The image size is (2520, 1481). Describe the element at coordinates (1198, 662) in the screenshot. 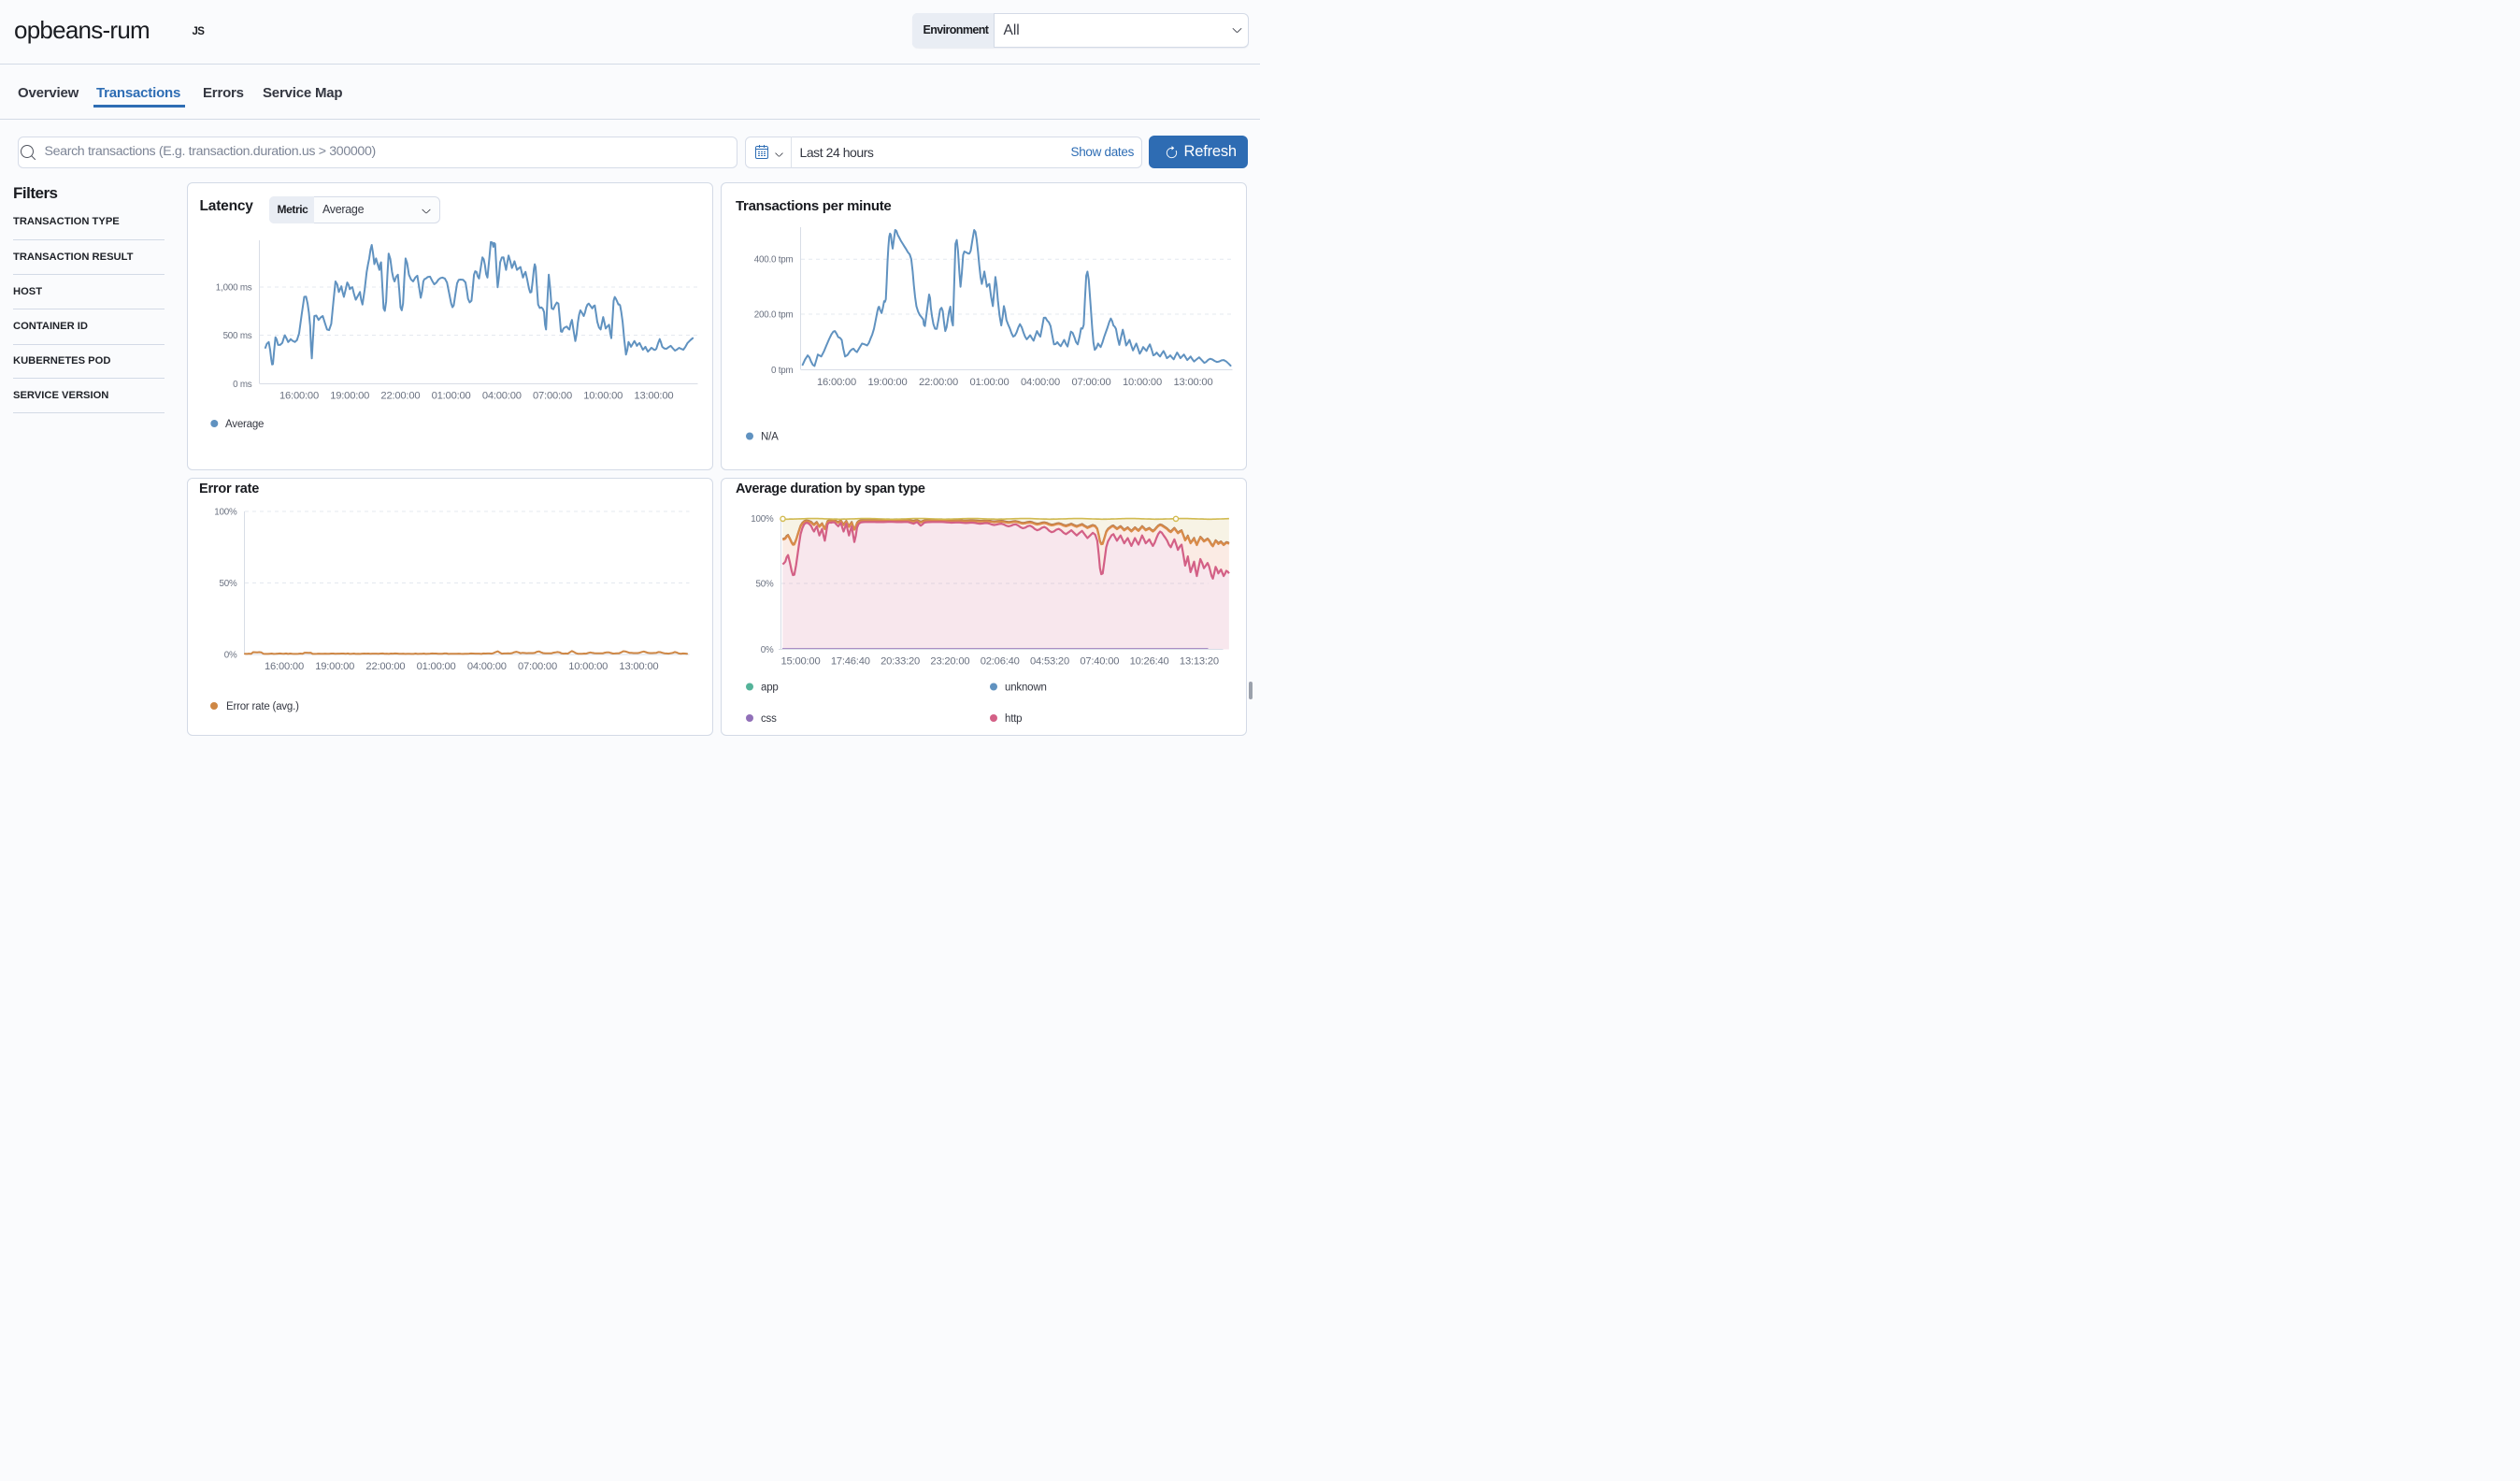

I see `svg-text: 13:13:20` at that location.